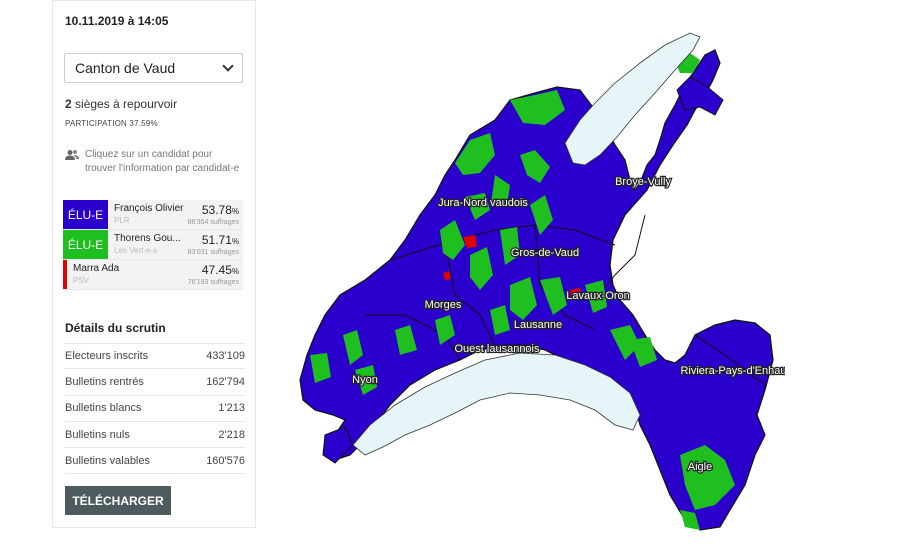 The width and height of the screenshot is (910, 546). What do you see at coordinates (155, 382) in the screenshot?
I see `details-row: Bulletins rentrés 162'794` at bounding box center [155, 382].